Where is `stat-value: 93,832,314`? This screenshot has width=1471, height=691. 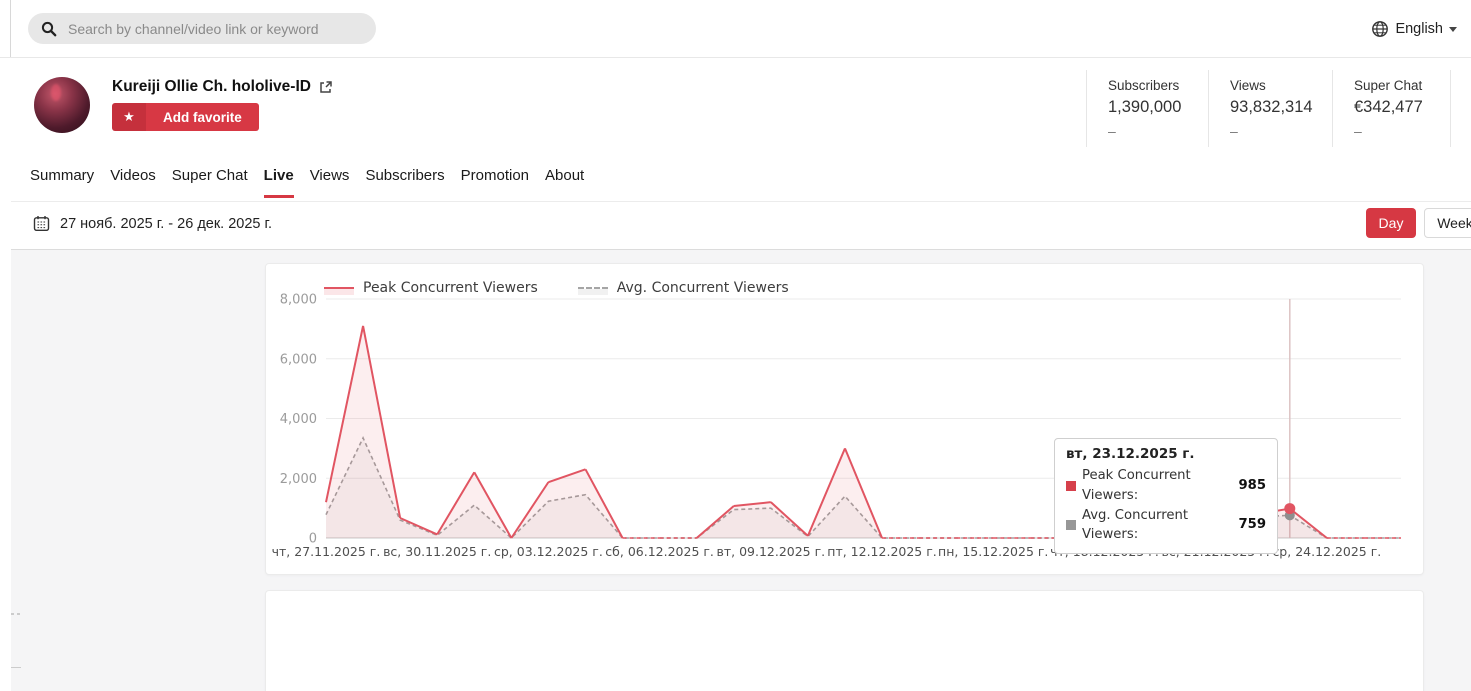 stat-value: 93,832,314 is located at coordinates (1271, 107).